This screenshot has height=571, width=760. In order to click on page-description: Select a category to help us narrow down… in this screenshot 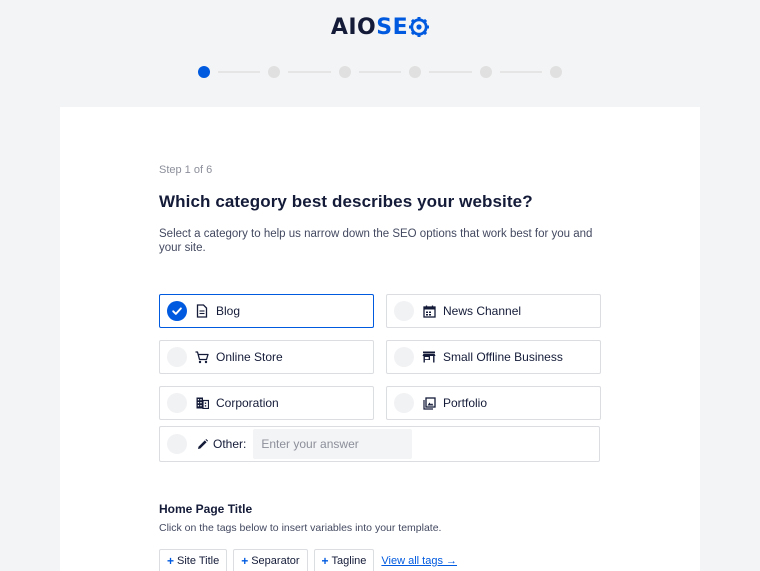, I will do `click(376, 241)`.